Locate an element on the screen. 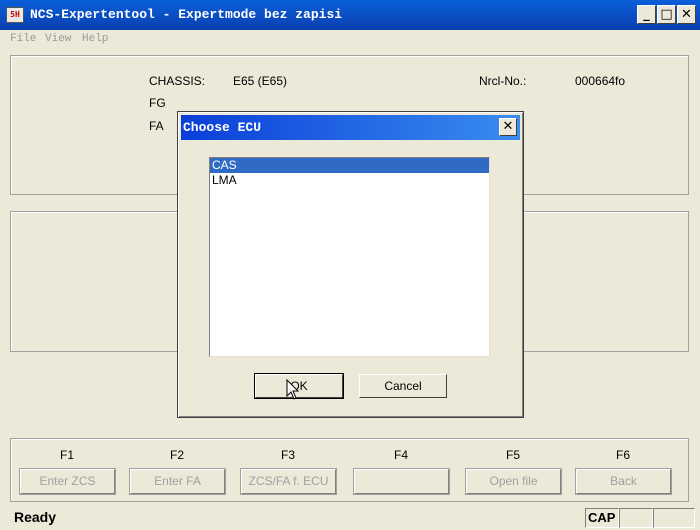 The image size is (700, 530). dialog-title: Choose ECU is located at coordinates (222, 127).